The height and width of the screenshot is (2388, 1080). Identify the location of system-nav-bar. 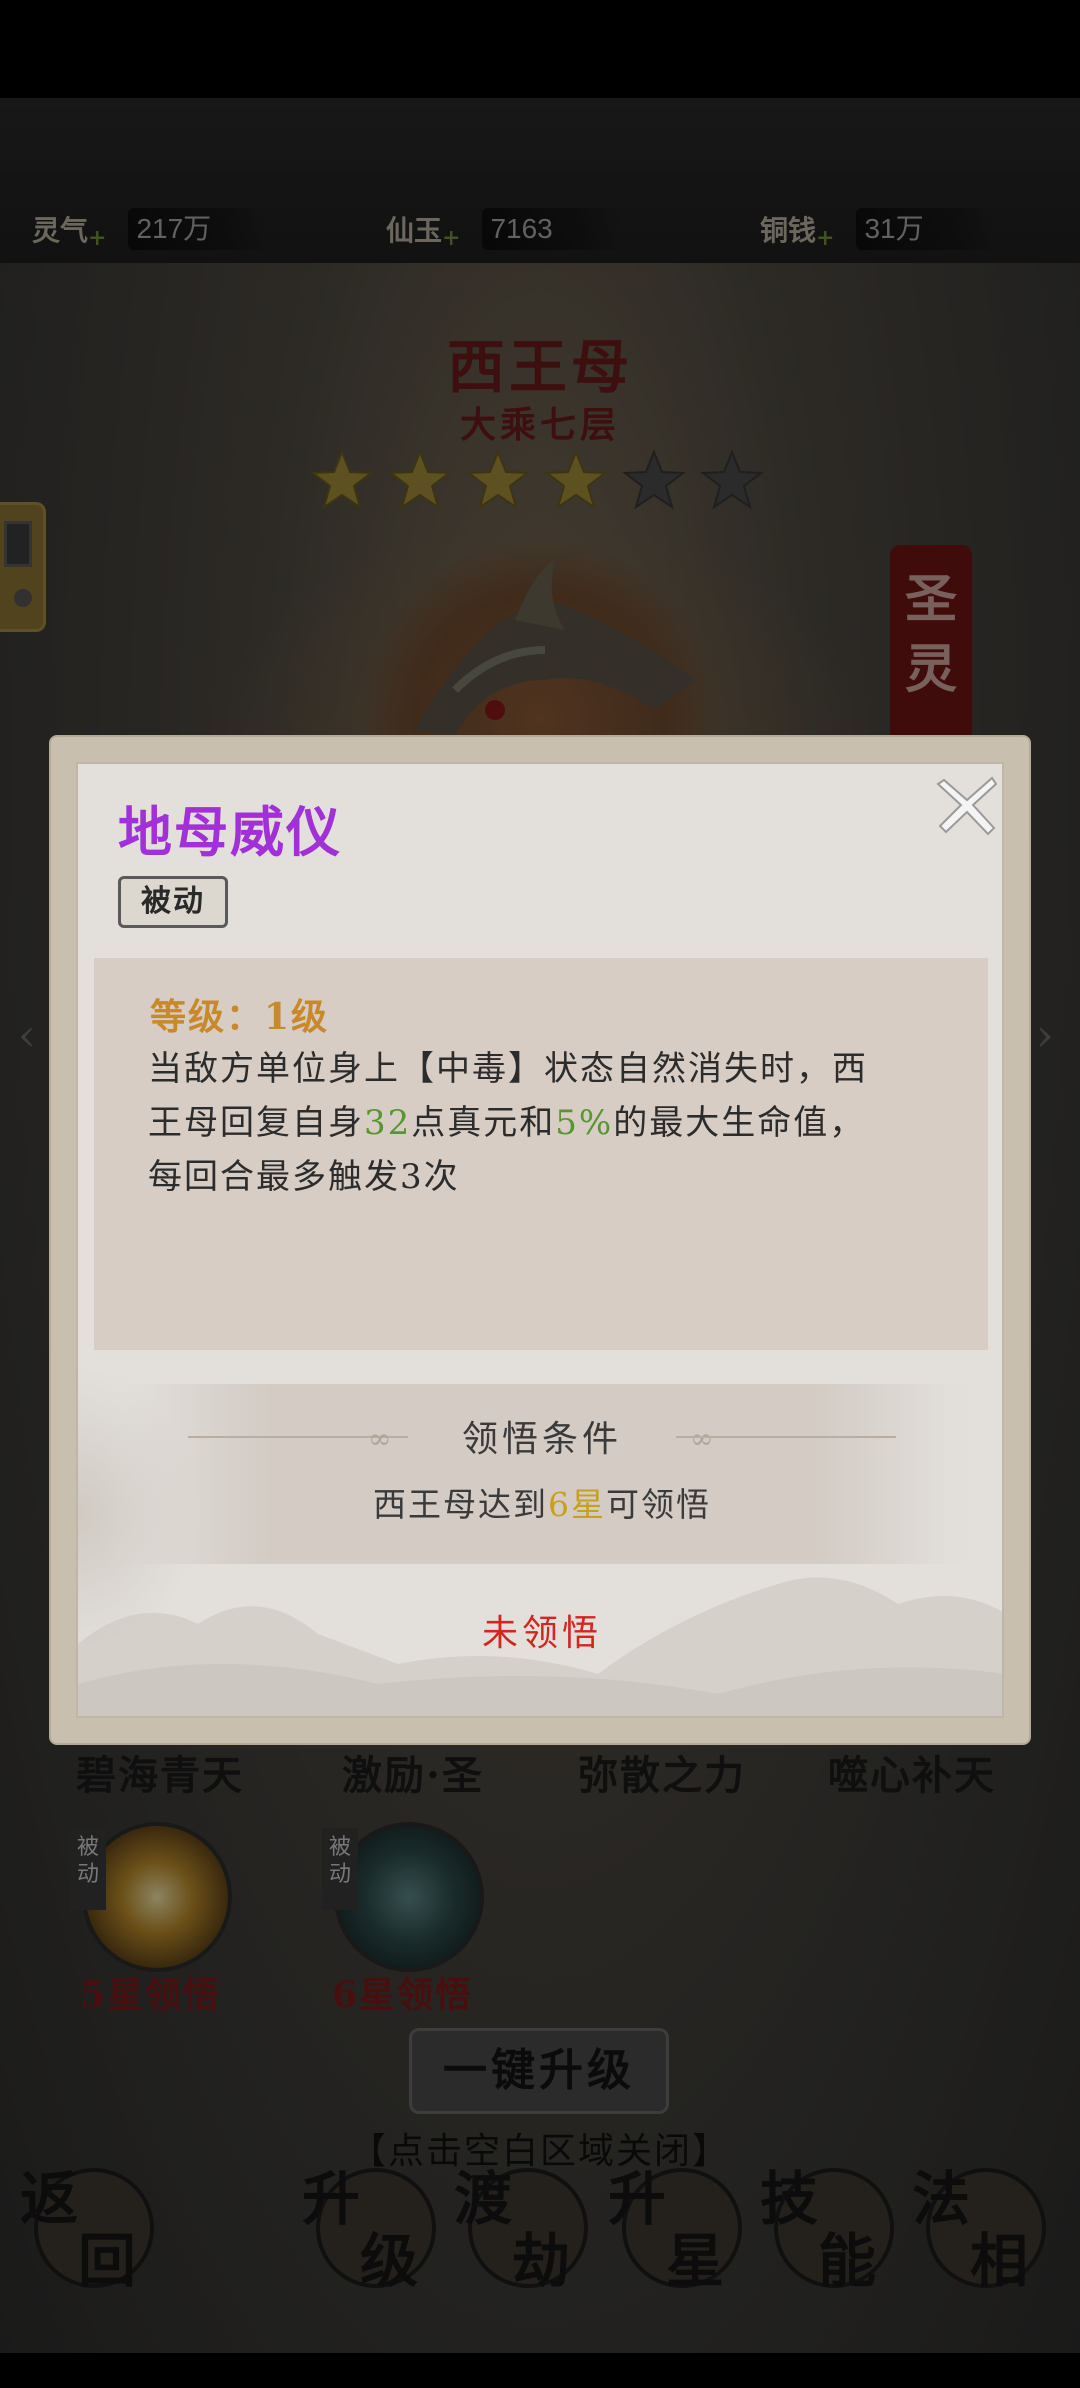
(540, 2370).